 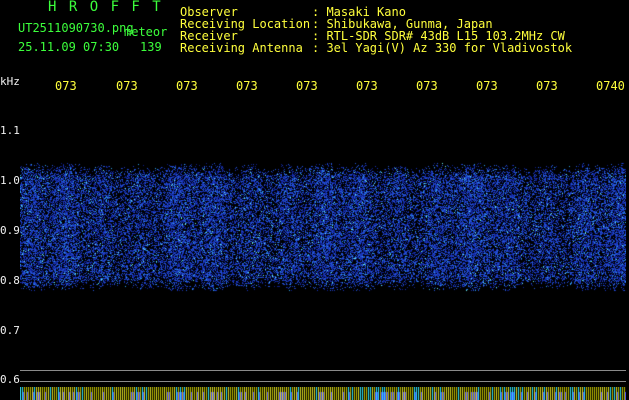 What do you see at coordinates (127, 86) in the screenshot?
I see `x-tick-2: 073` at bounding box center [127, 86].